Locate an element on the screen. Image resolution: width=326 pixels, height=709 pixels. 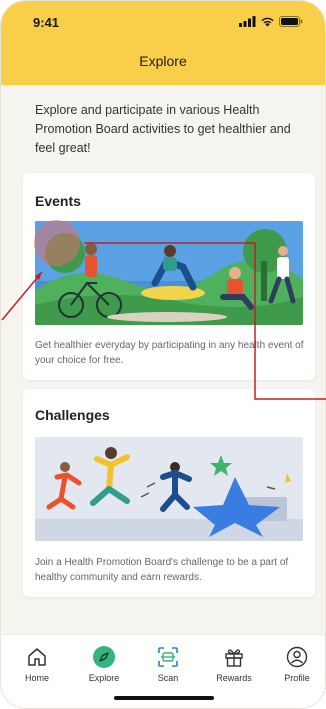
events-title: Events is located at coordinates (58, 201).